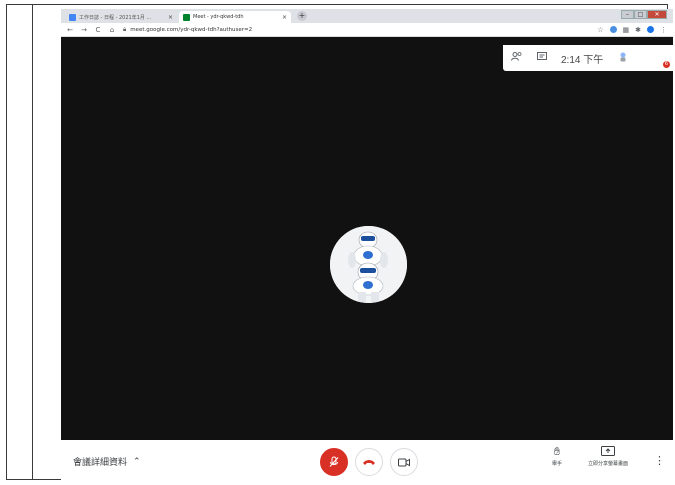 The height and width of the screenshot is (485, 675). I want to click on bottom-control-bar: 會議詳細資料 ⌃ ✋︎ 舉手 立即分享螢幕畫面 ⋮, so click(367, 461).